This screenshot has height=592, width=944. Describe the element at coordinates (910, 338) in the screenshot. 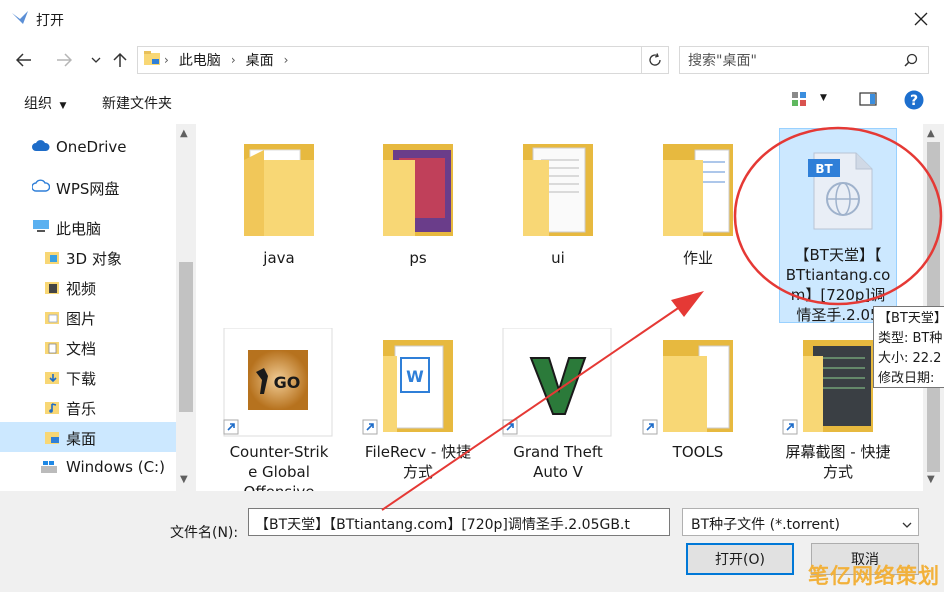

I see `tooltip-line: 类型: BT种` at that location.